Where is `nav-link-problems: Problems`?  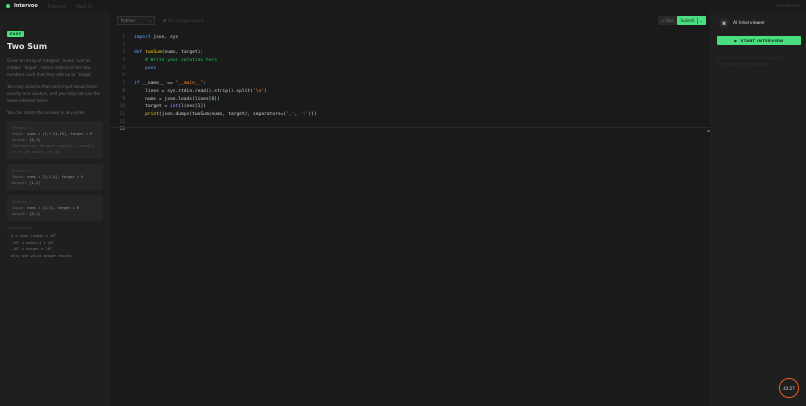 nav-link-problems: Problems is located at coordinates (57, 6).